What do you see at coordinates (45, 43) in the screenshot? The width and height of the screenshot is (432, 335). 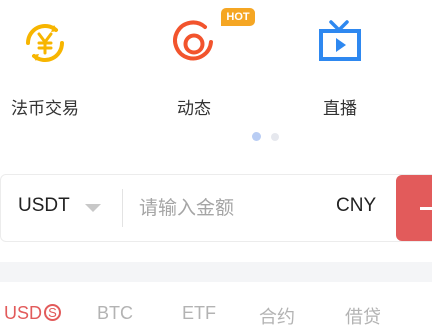 I see `yuan-exchange-icon` at bounding box center [45, 43].